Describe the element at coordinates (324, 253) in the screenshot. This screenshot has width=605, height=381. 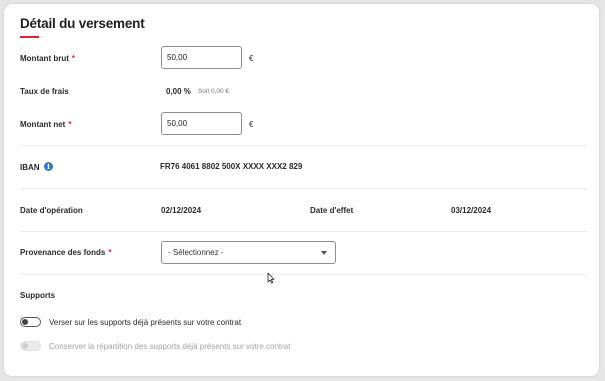
I see `chevron-down-icon` at that location.